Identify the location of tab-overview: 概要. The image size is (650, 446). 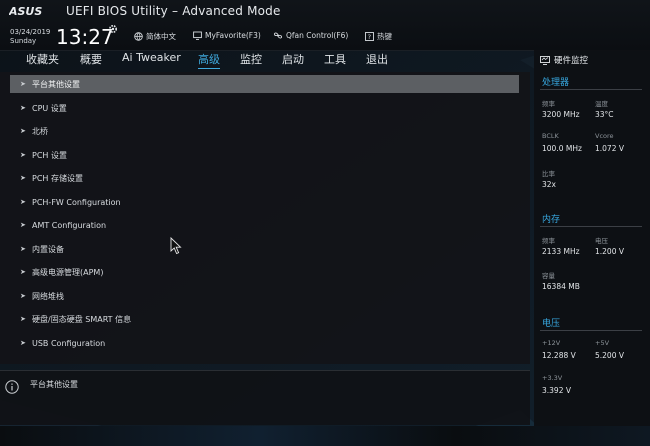
(91, 59).